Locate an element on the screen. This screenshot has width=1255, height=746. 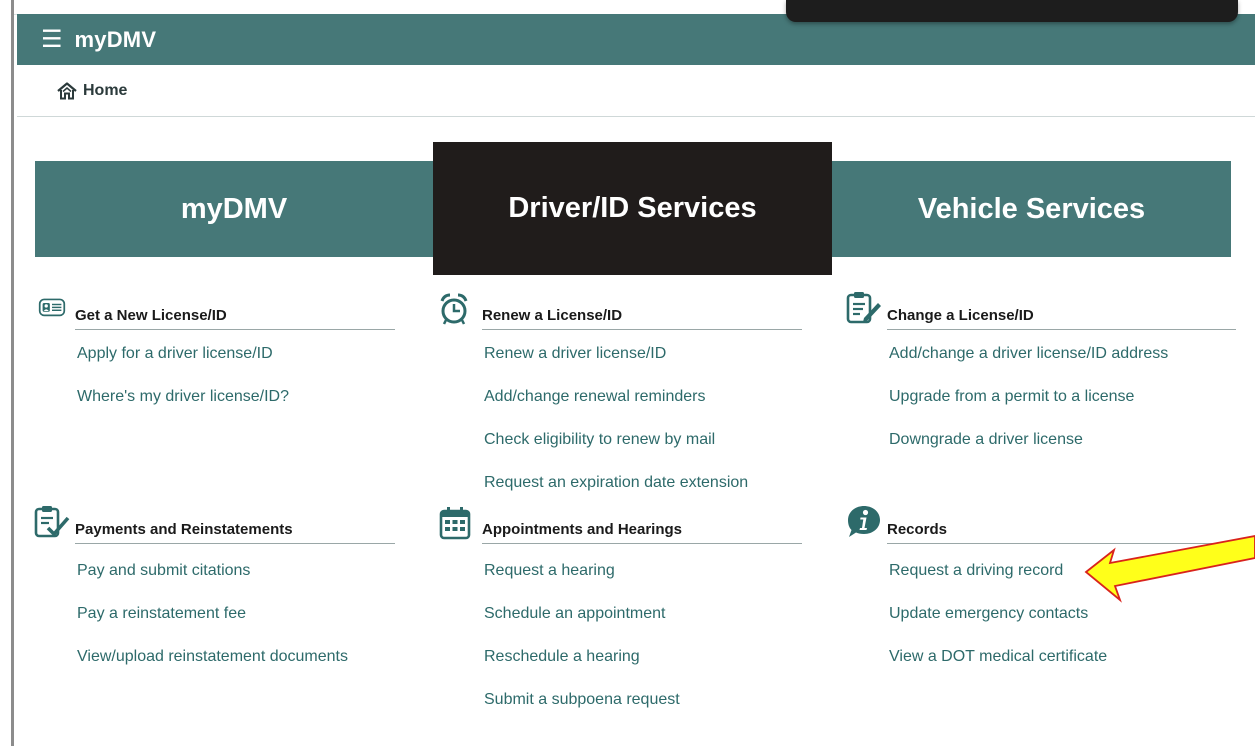
breadcrumb-home-link: Home is located at coordinates (105, 91).